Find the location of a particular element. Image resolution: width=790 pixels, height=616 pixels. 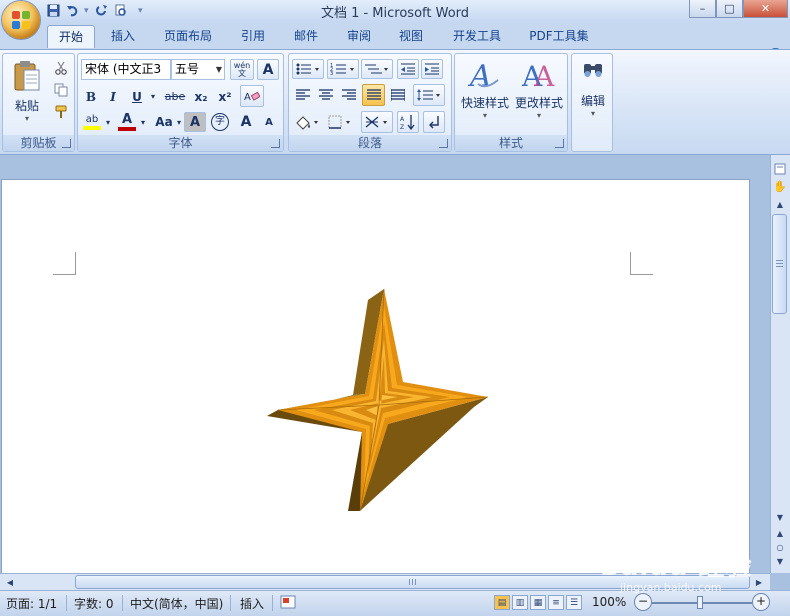

show-paragraph-marks-button is located at coordinates (434, 122).